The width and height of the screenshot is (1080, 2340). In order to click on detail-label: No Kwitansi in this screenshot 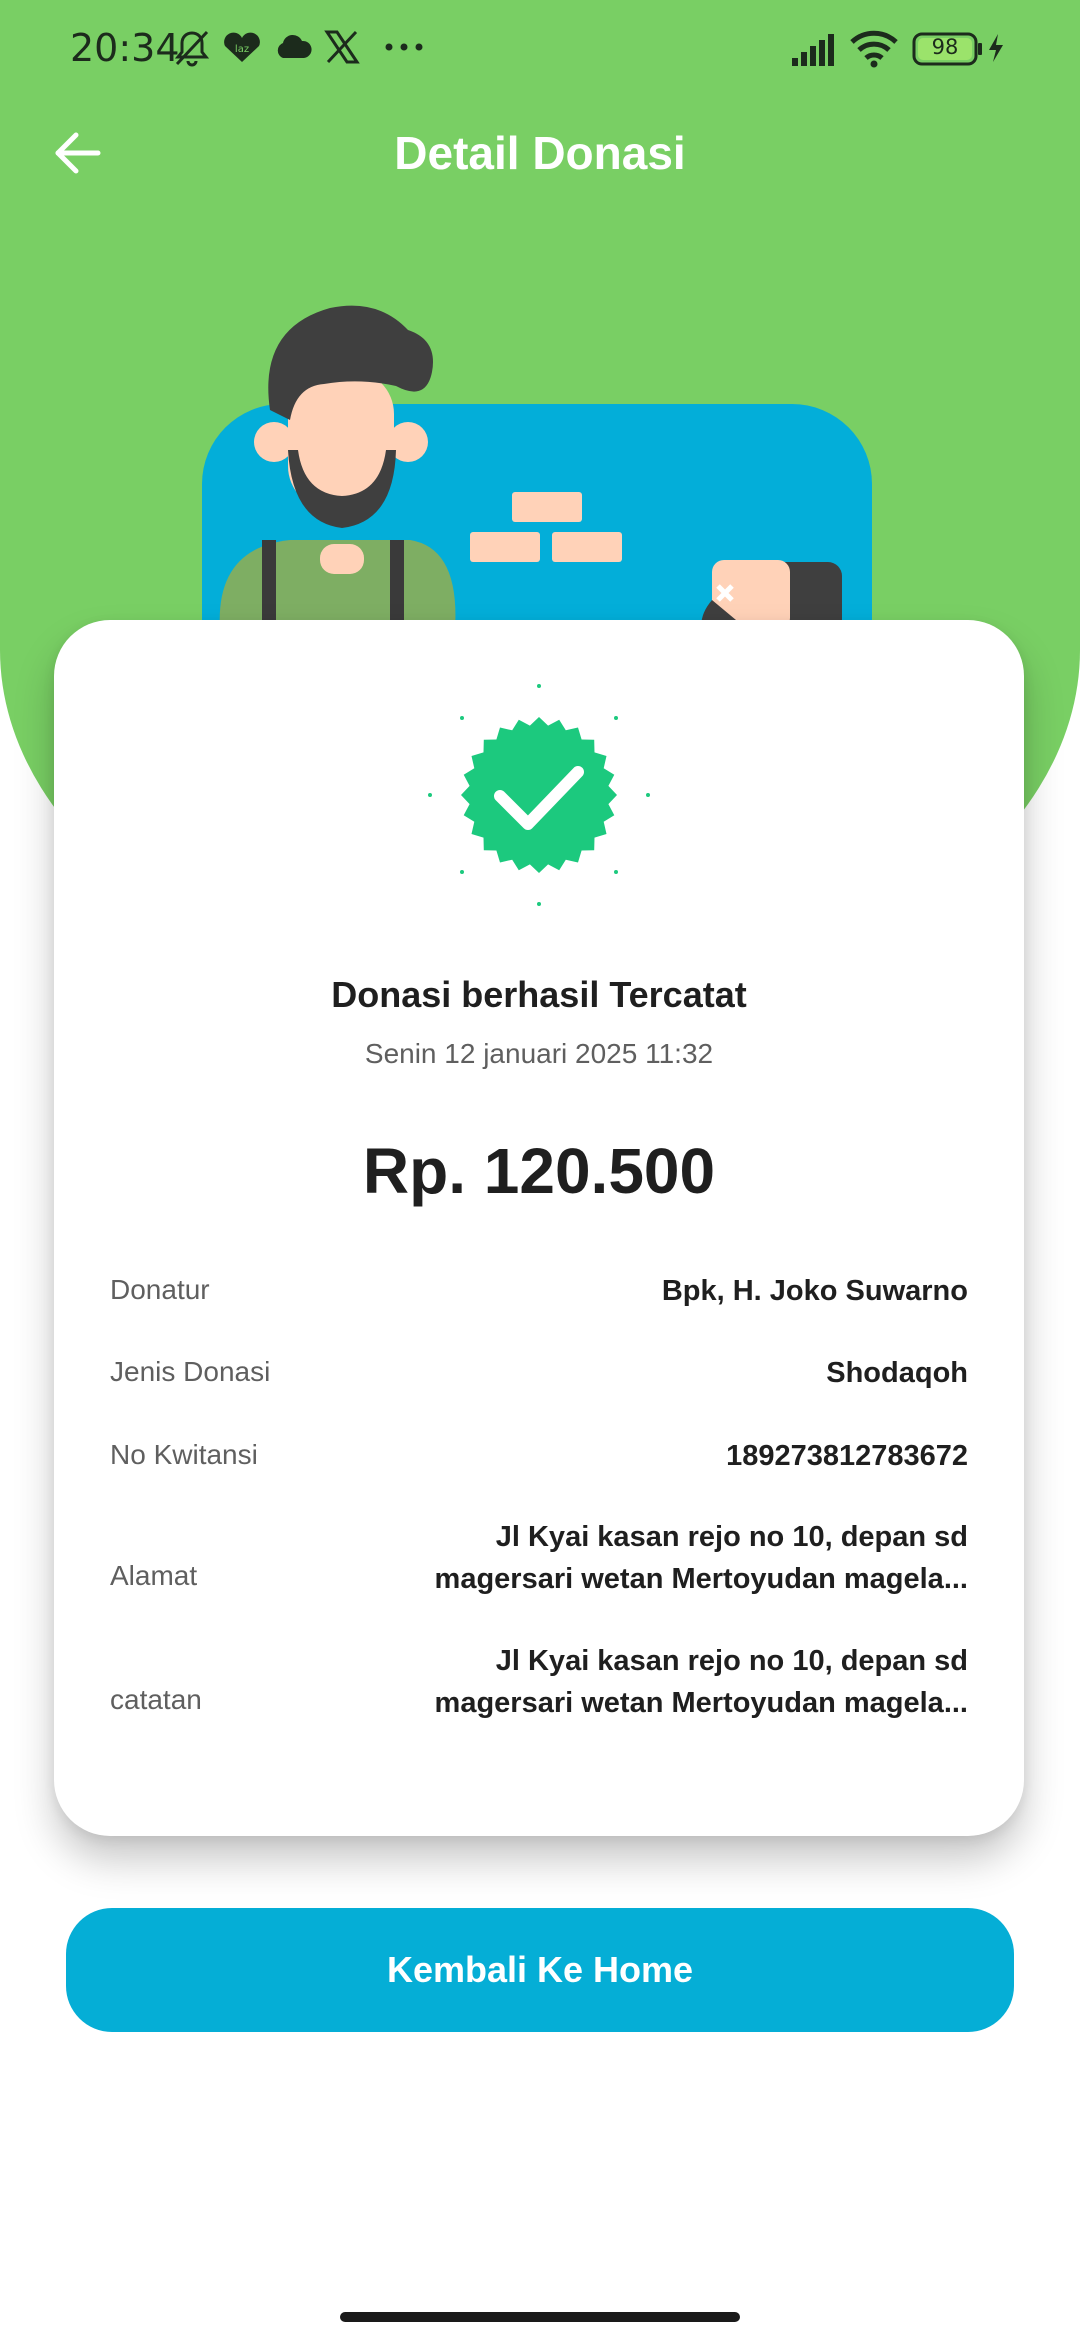, I will do `click(184, 1454)`.